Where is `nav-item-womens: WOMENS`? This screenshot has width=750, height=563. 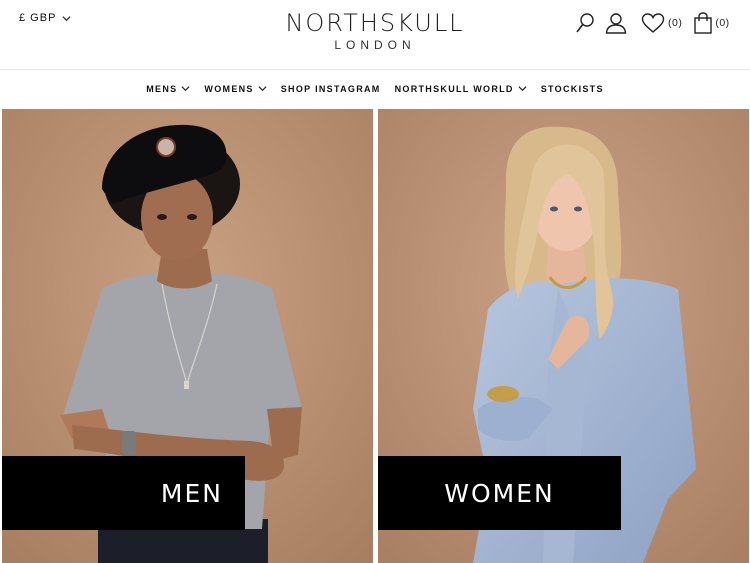
nav-item-womens: WOMENS is located at coordinates (235, 88).